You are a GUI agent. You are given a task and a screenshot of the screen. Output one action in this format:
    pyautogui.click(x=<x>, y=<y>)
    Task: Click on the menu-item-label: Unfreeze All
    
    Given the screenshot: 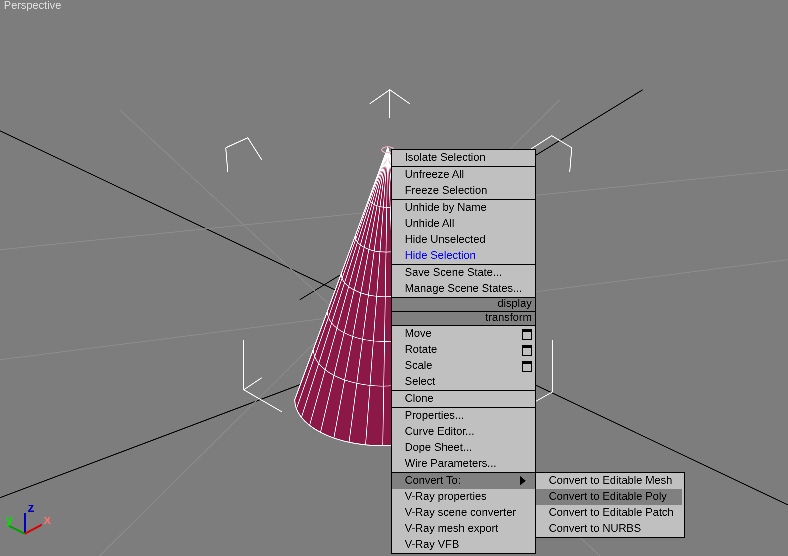 What is the action you would take?
    pyautogui.click(x=435, y=175)
    